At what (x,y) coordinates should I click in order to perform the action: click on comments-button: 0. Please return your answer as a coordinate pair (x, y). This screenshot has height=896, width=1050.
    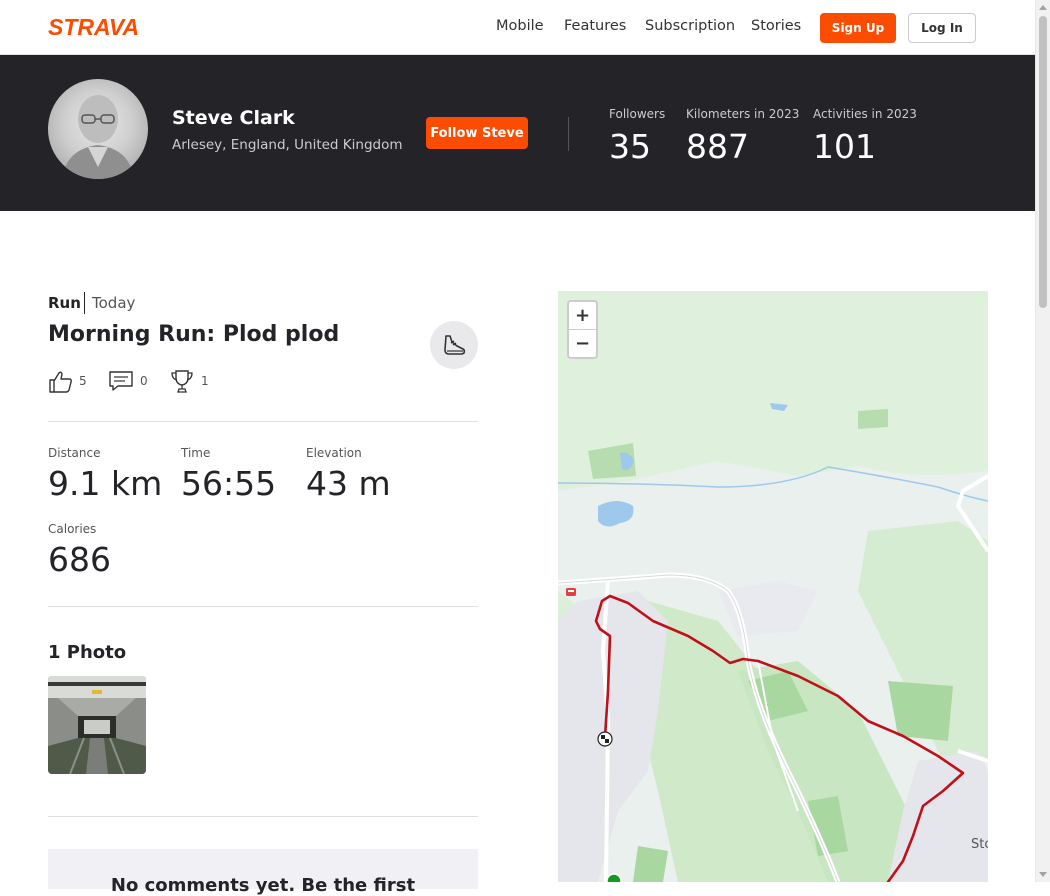
    Looking at the image, I should click on (128, 381).